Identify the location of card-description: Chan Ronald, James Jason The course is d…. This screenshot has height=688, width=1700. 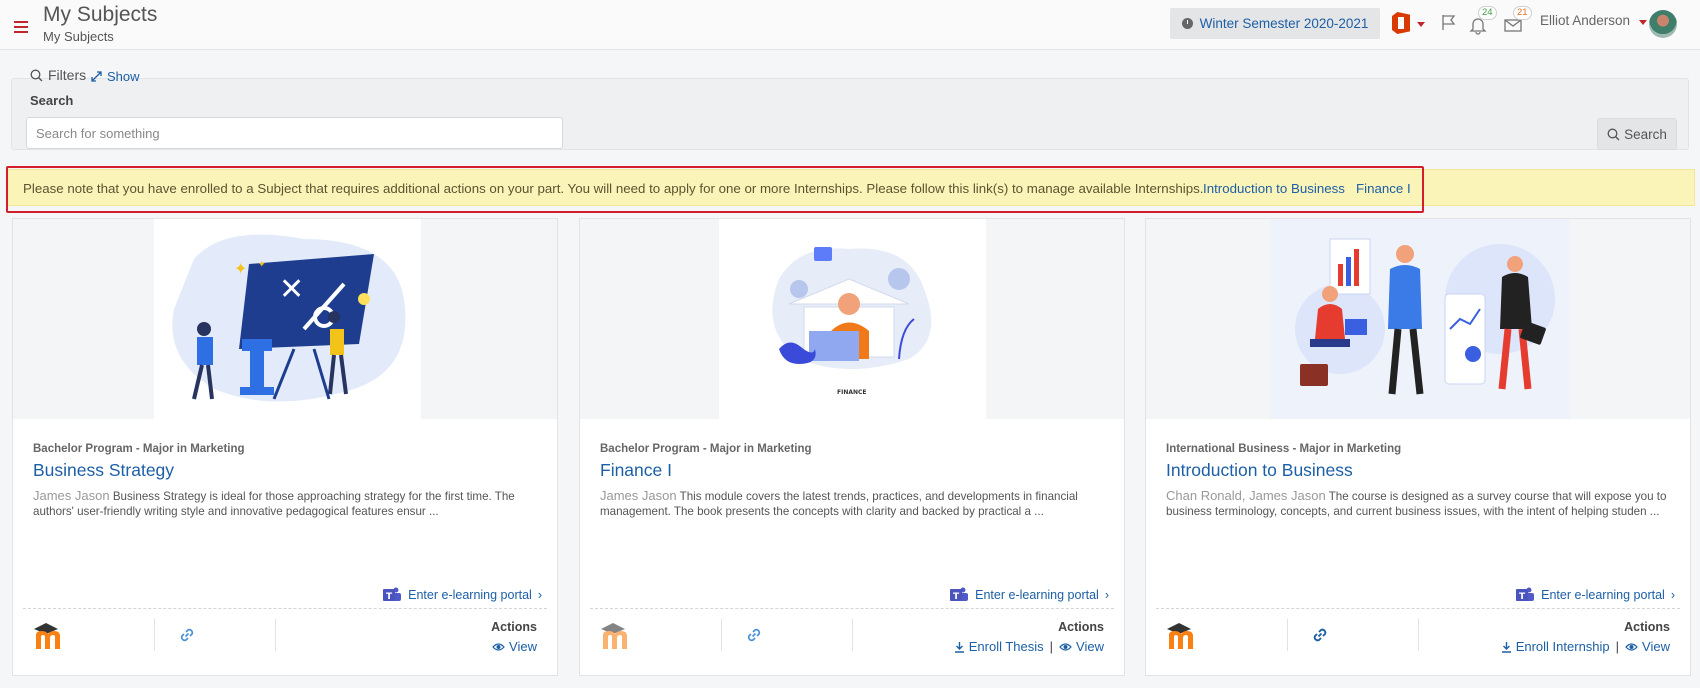
(1421, 503).